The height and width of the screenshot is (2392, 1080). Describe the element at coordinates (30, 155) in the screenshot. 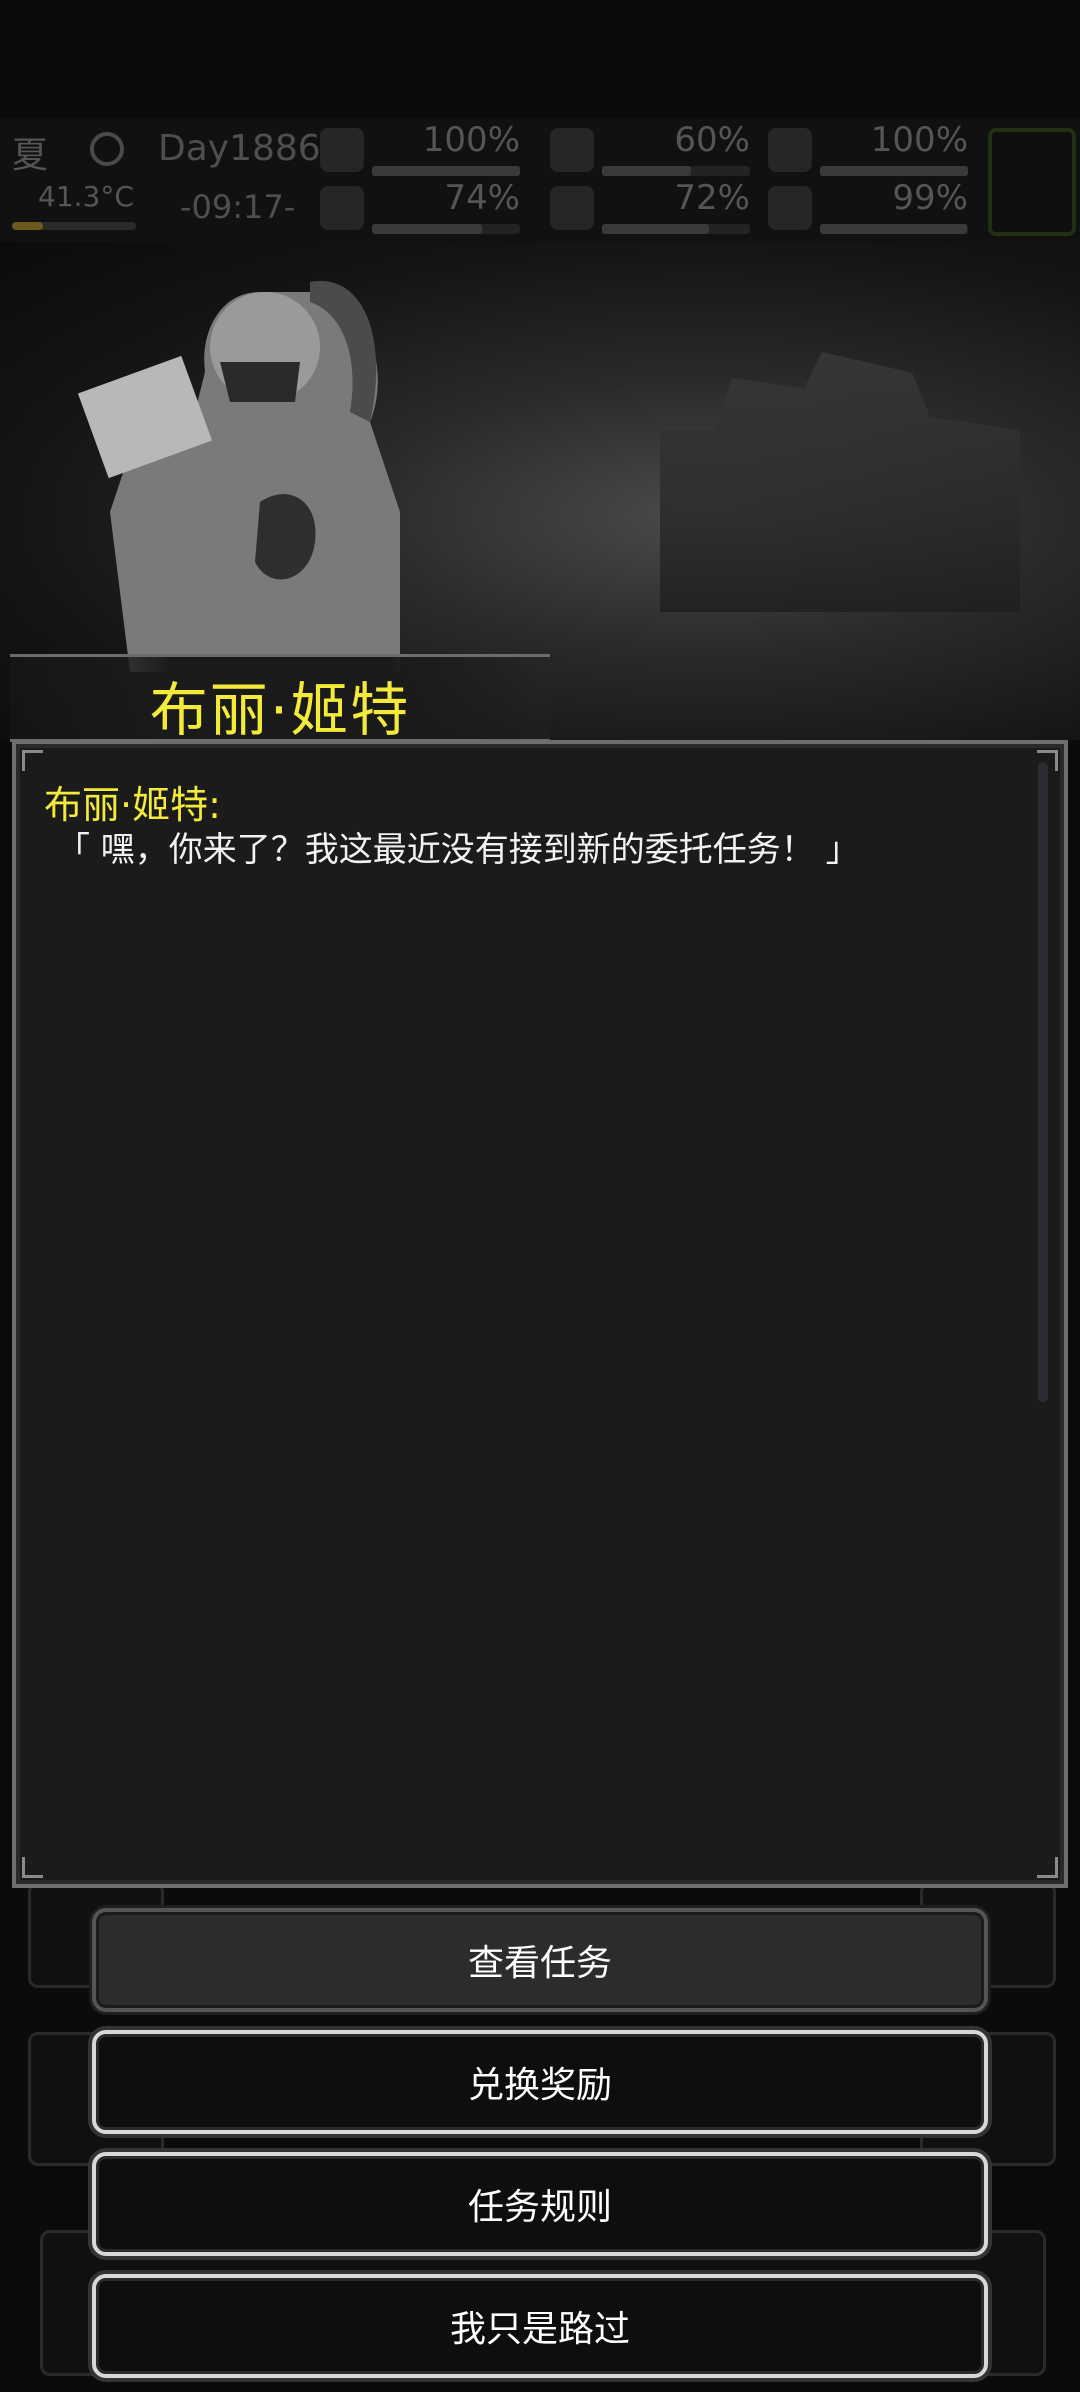

I see `season-indicator: 夏` at that location.